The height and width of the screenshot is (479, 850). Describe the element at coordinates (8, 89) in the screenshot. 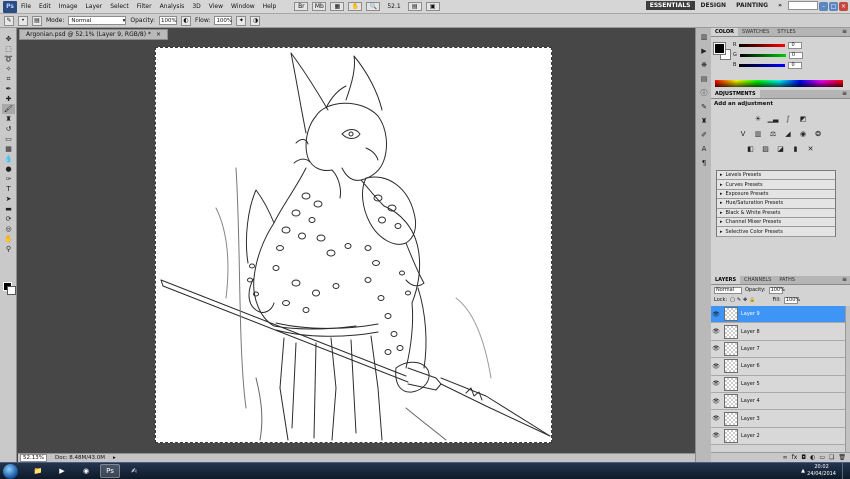

I see `eyedropper-tool-icon: ✒` at that location.